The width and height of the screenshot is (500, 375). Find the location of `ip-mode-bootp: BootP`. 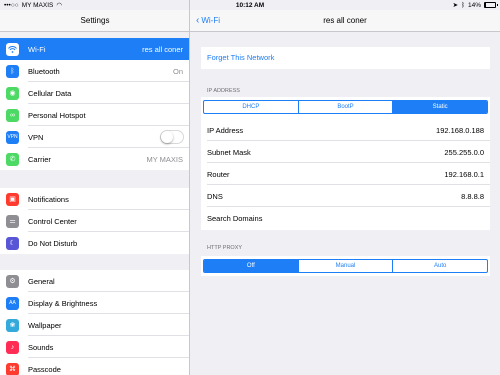

ip-mode-bootp: BootP is located at coordinates (346, 107).